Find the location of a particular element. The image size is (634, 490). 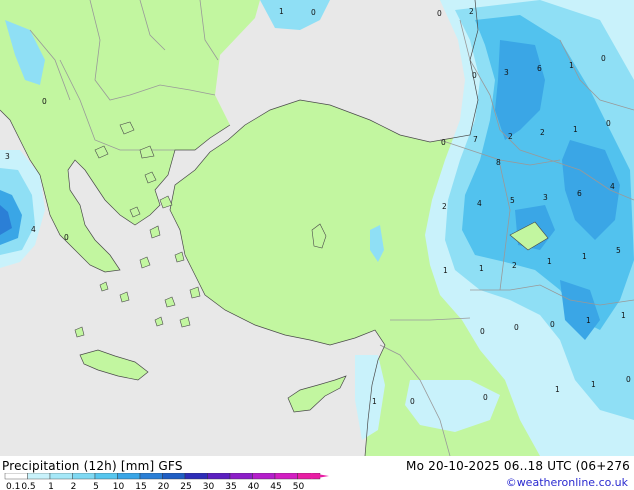

credit-link: ©weatheronline.co.uk is located at coordinates (567, 482).